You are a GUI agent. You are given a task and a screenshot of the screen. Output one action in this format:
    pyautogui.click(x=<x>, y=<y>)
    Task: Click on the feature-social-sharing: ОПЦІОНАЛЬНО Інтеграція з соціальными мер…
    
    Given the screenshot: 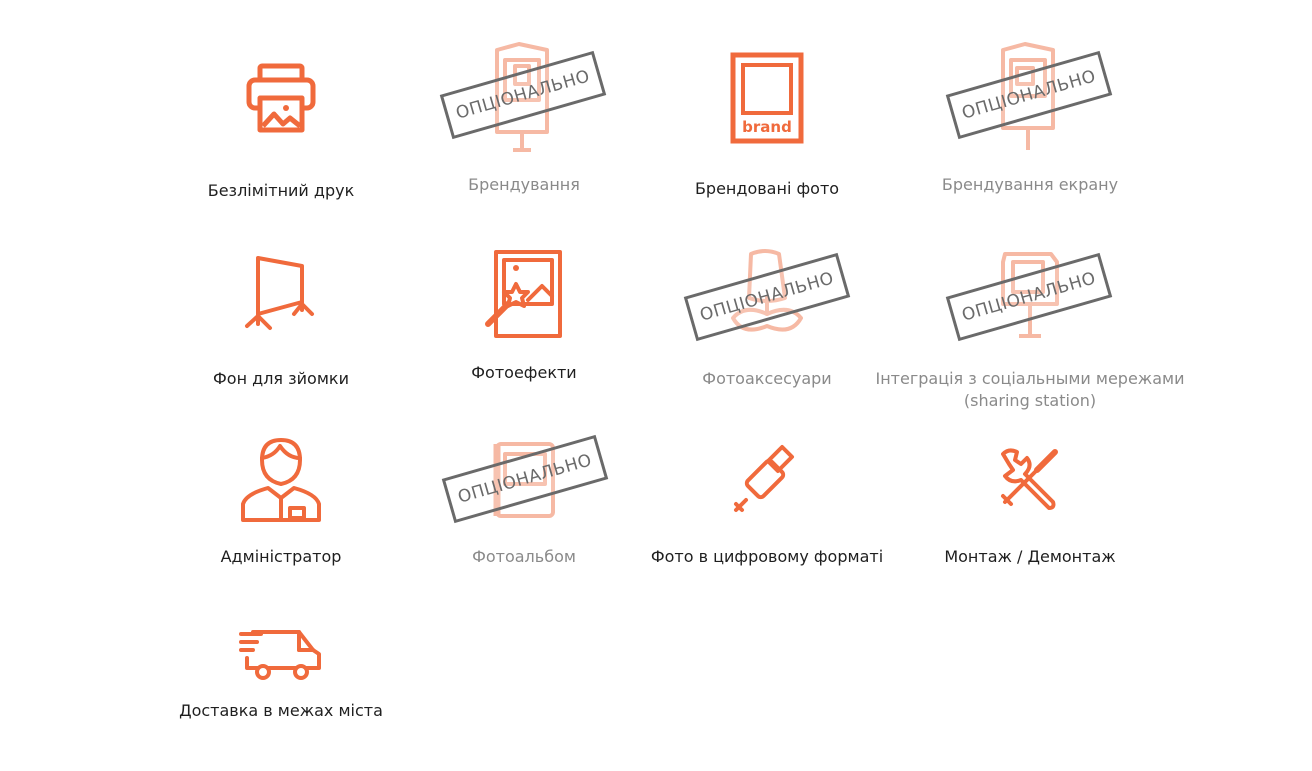 What is the action you would take?
    pyautogui.click(x=1030, y=330)
    